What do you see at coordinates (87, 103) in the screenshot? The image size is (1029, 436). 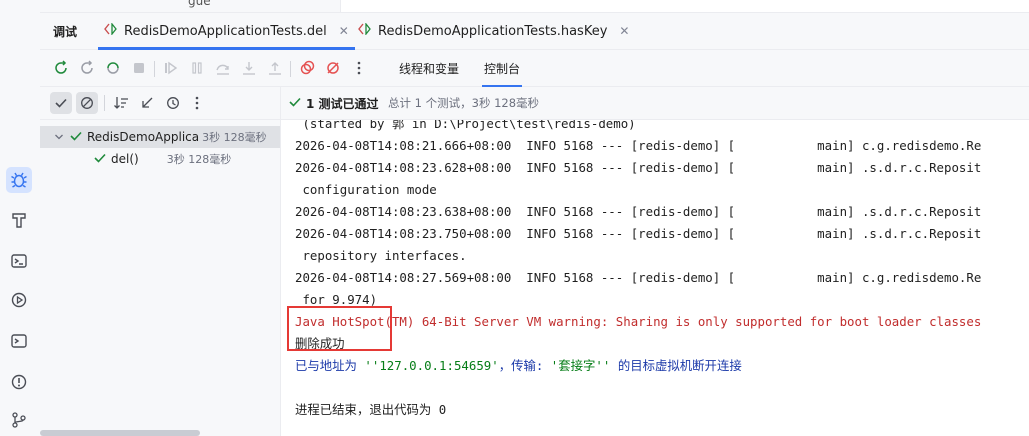 I see `show-ignored-icon` at bounding box center [87, 103].